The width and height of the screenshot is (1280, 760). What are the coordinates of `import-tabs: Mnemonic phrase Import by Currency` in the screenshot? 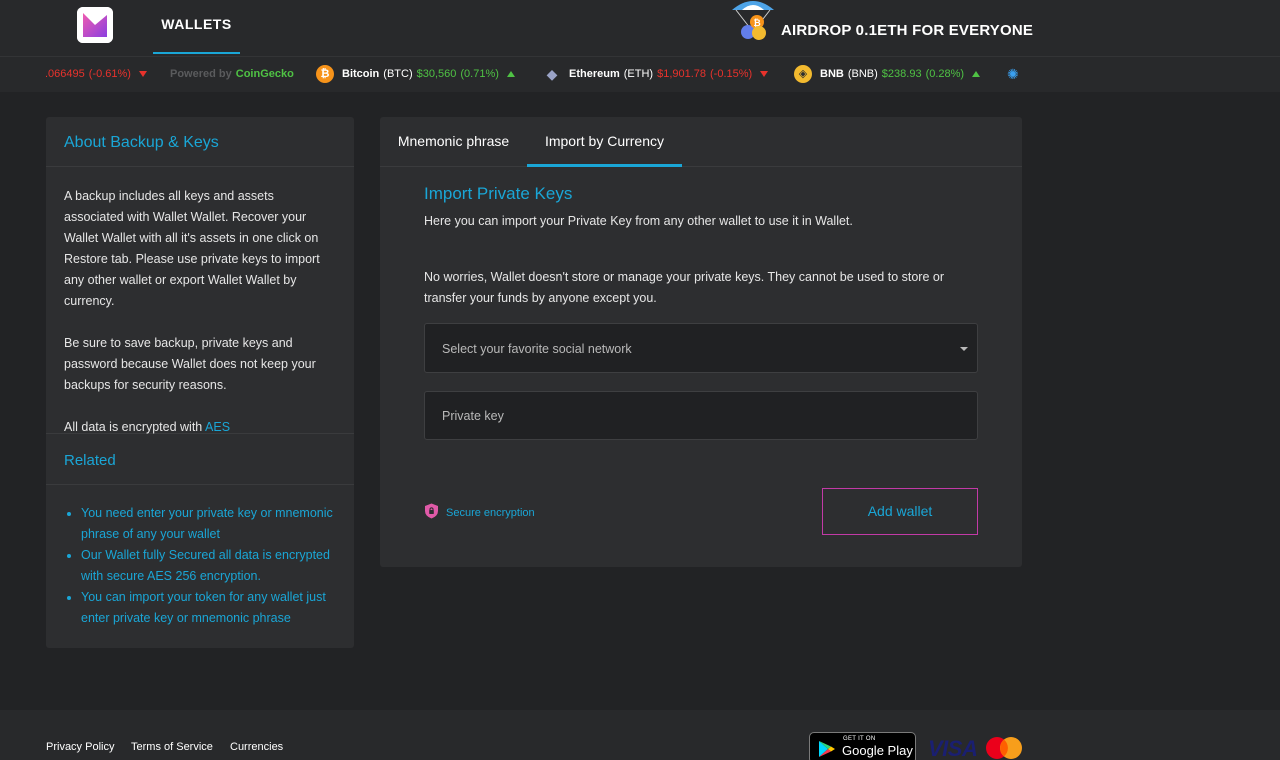 It's located at (701, 142).